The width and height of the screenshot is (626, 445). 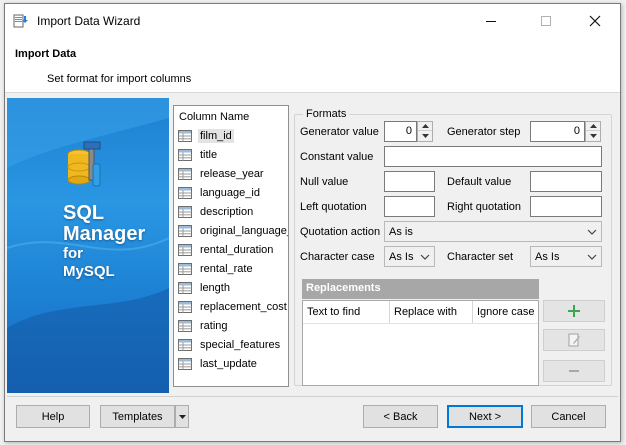 What do you see at coordinates (409, 181) in the screenshot?
I see `null-value-input` at bounding box center [409, 181].